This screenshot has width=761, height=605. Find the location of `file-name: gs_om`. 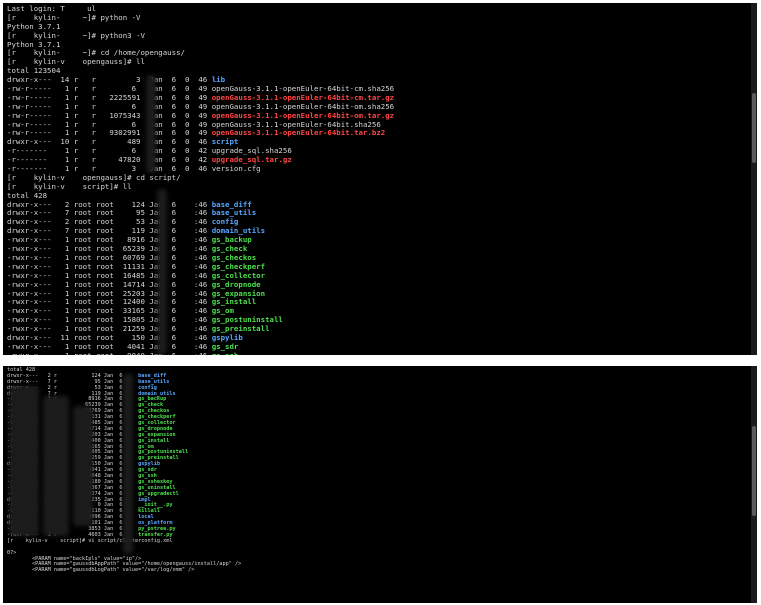

file-name: gs_om is located at coordinates (222, 311).